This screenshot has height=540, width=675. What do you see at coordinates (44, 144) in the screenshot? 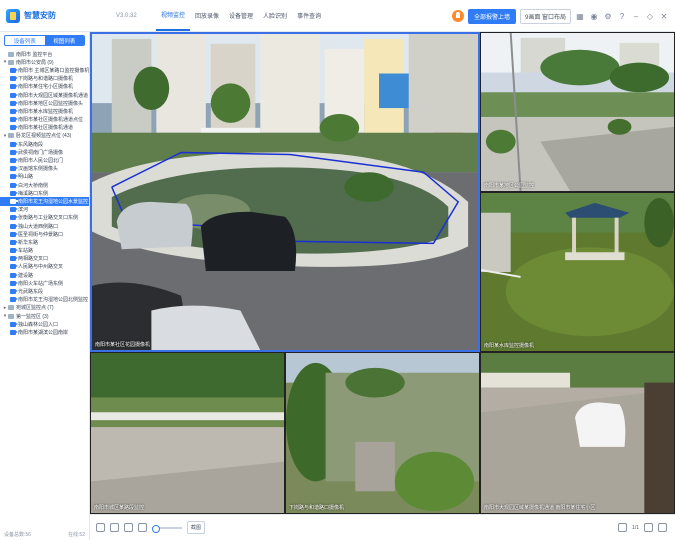
I see `tree-camera-item: 东风路南段` at bounding box center [44, 144].